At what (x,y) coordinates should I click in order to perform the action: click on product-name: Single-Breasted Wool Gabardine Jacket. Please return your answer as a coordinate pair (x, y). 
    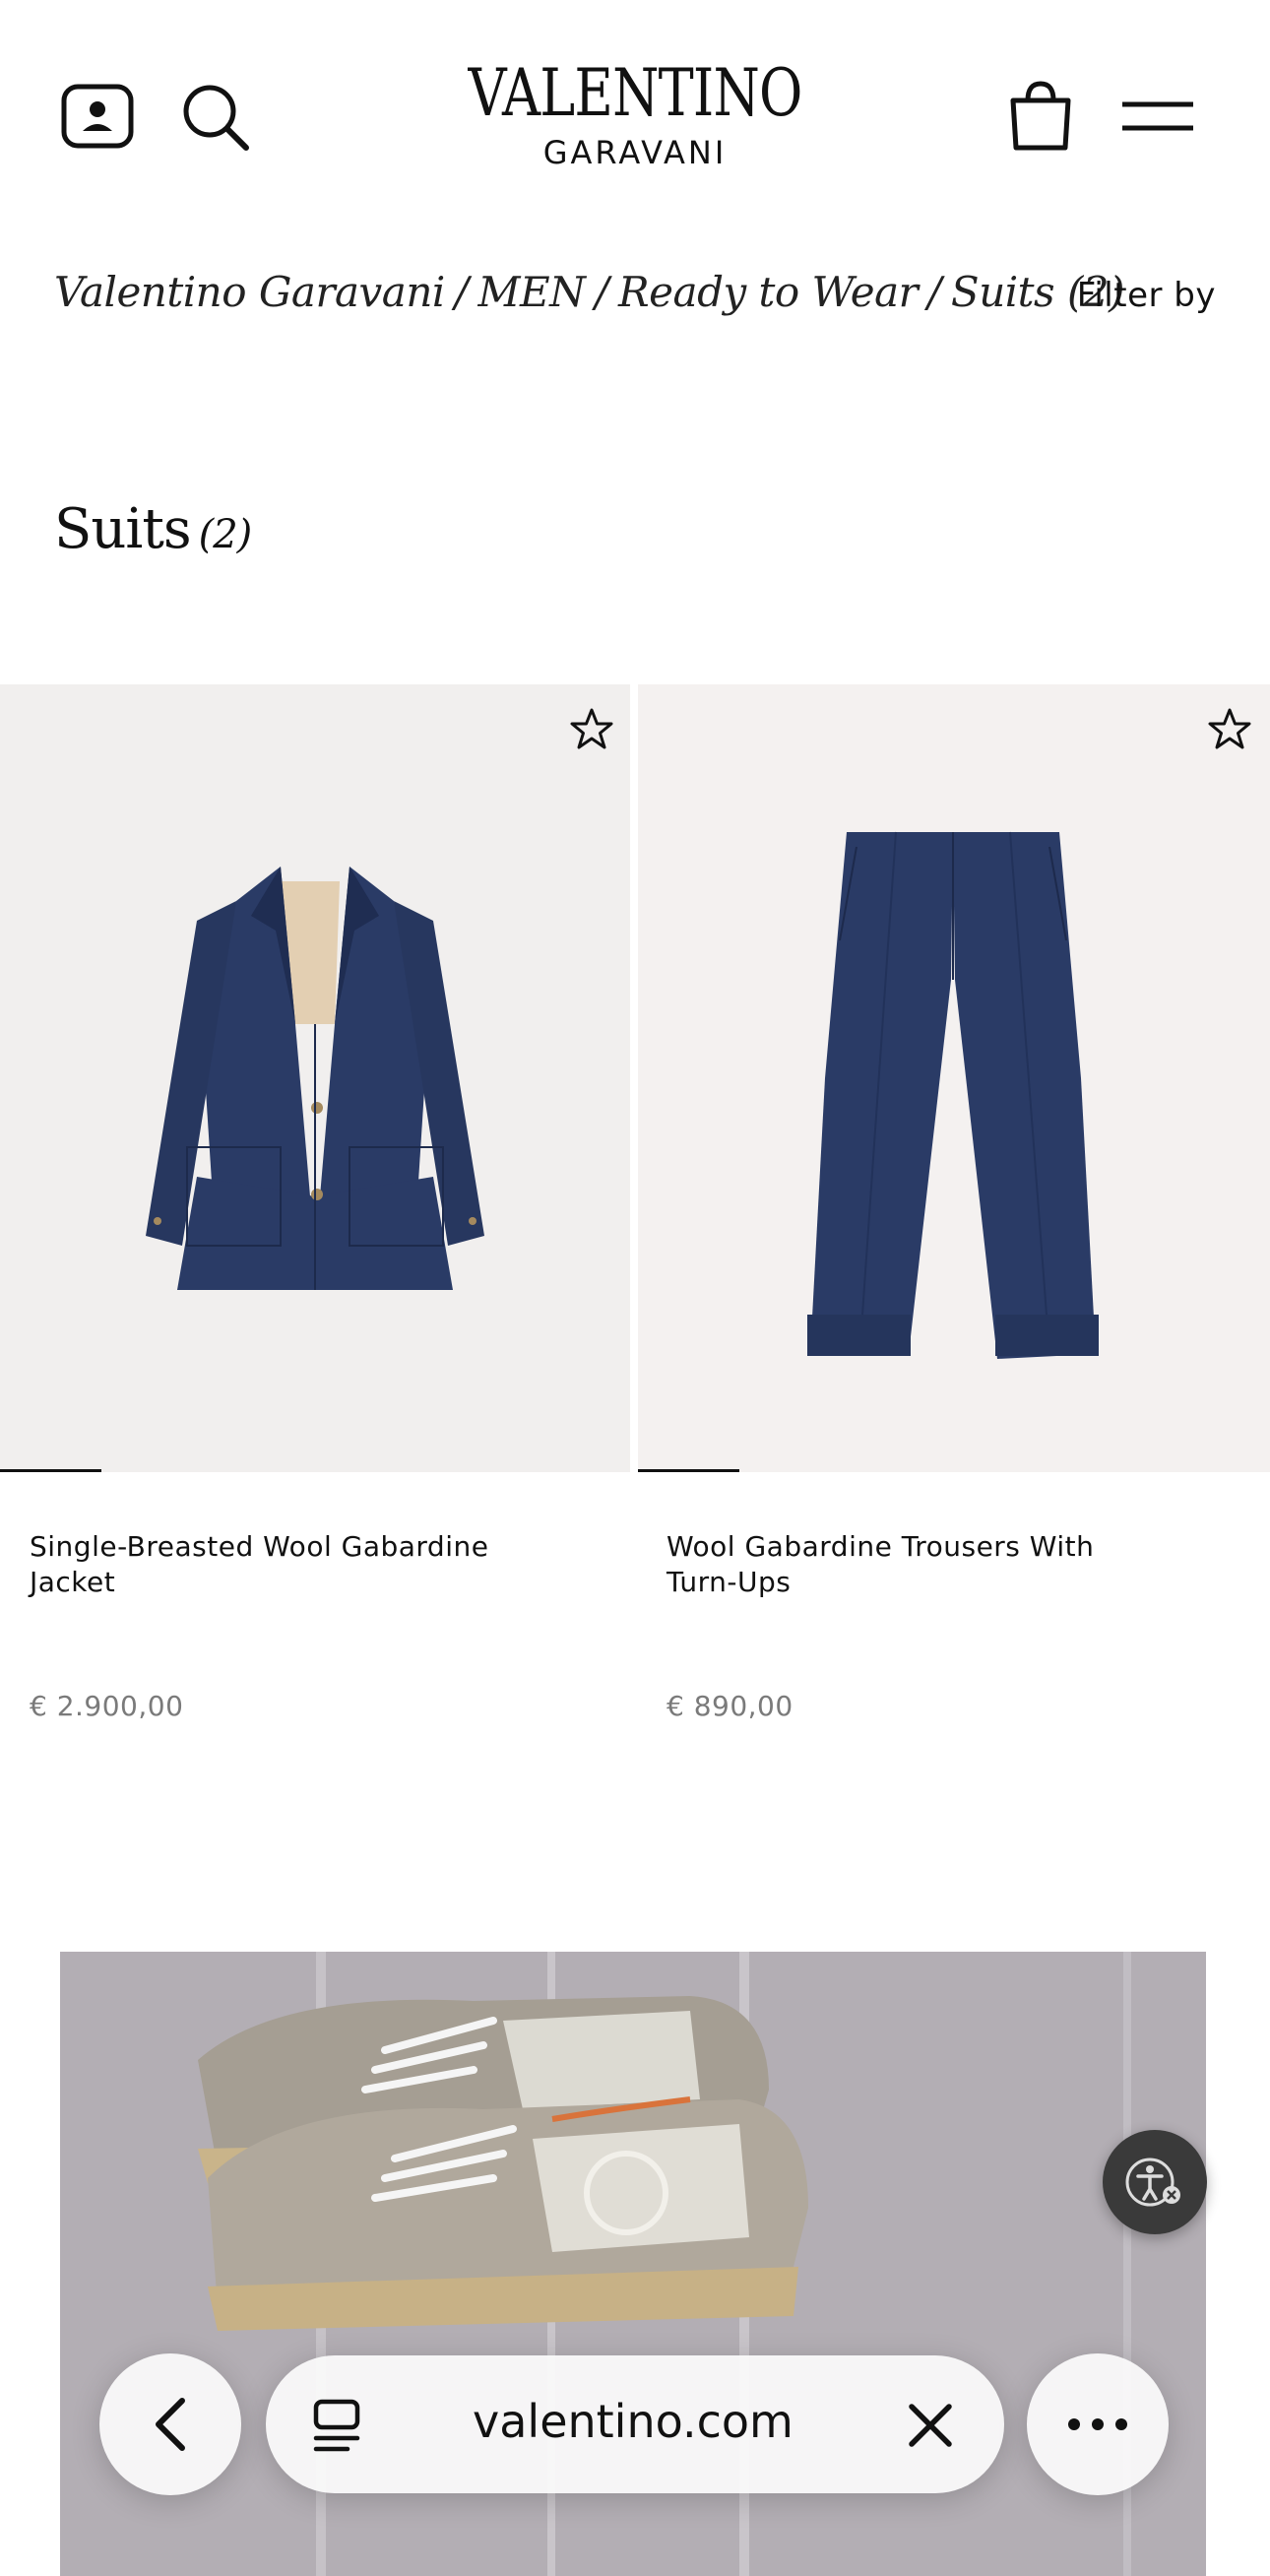
    Looking at the image, I should click on (276, 1564).